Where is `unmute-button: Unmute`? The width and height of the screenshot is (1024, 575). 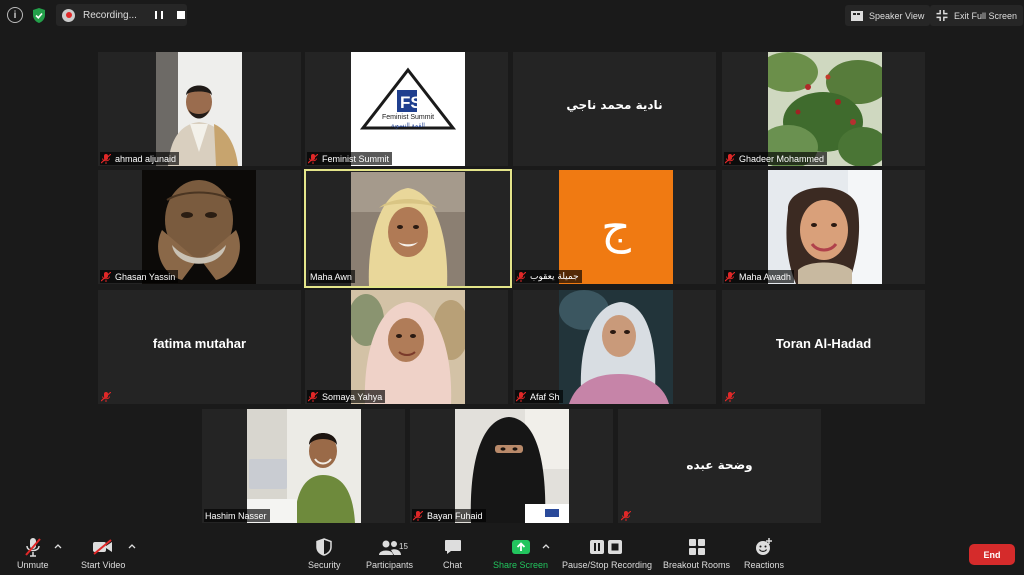
unmute-button: Unmute is located at coordinates (33, 553).